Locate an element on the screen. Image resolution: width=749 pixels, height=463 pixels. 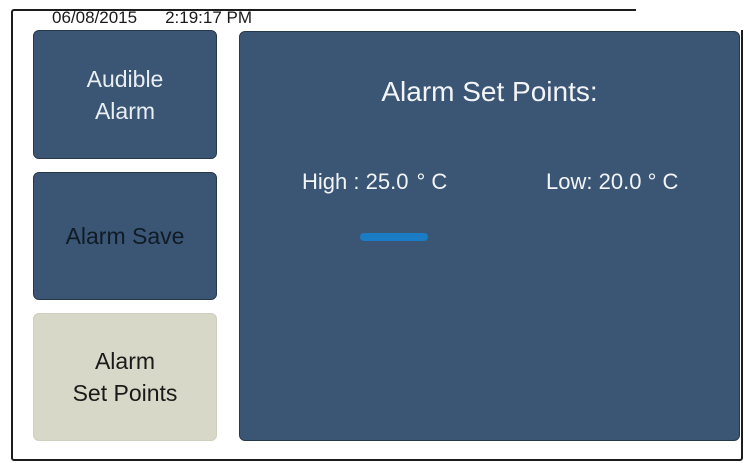
high-unit: ° C is located at coordinates (432, 181).